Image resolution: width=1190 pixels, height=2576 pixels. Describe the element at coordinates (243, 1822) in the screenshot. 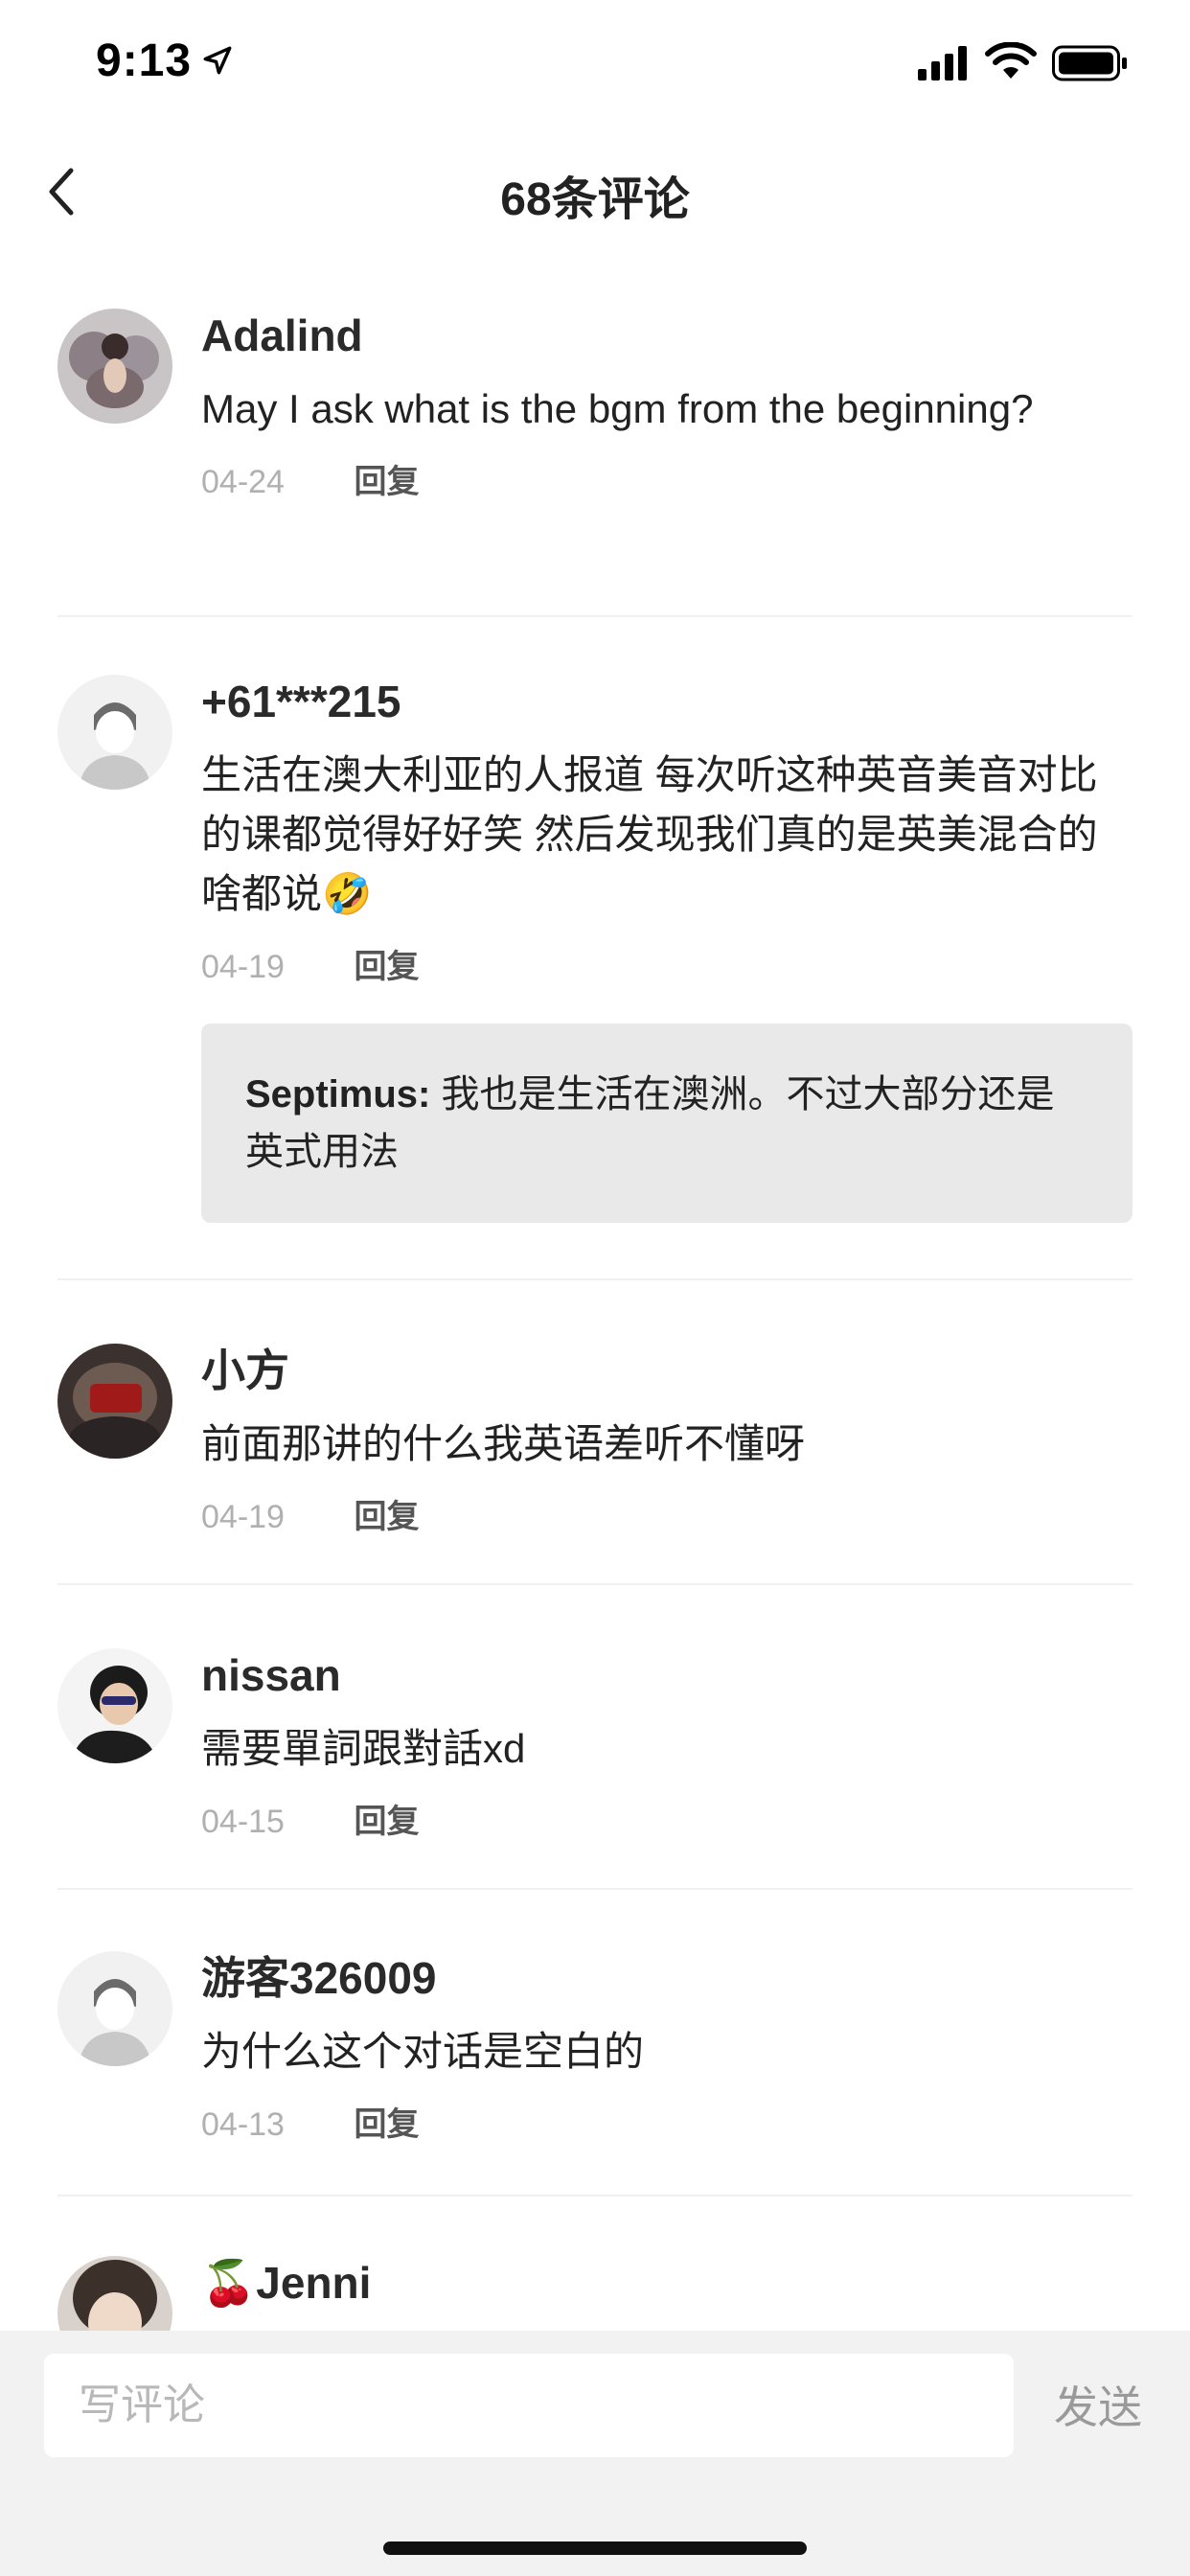

I see `comment-date: 04-15` at that location.